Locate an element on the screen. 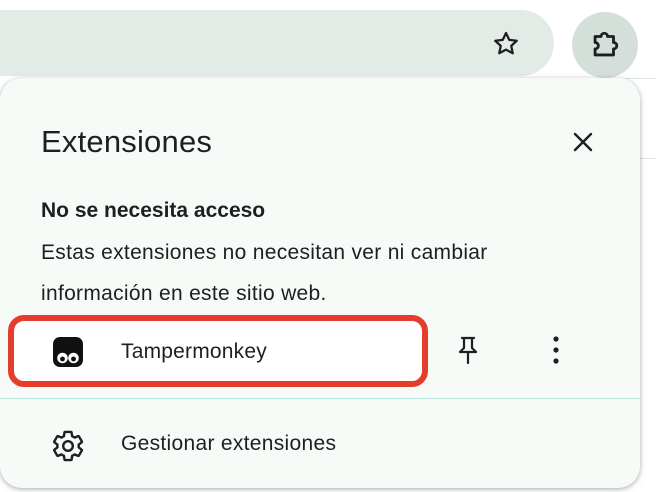  close-icon is located at coordinates (583, 142).